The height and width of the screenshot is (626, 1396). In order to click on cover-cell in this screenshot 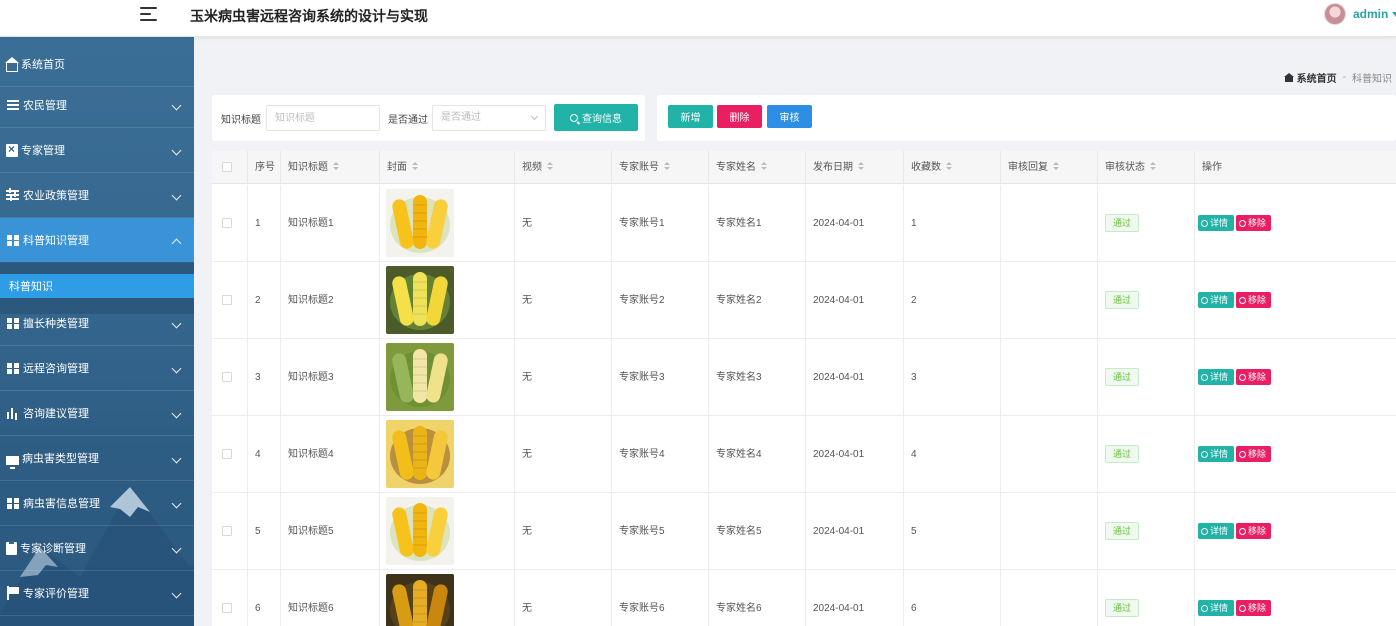, I will do `click(447, 531)`.